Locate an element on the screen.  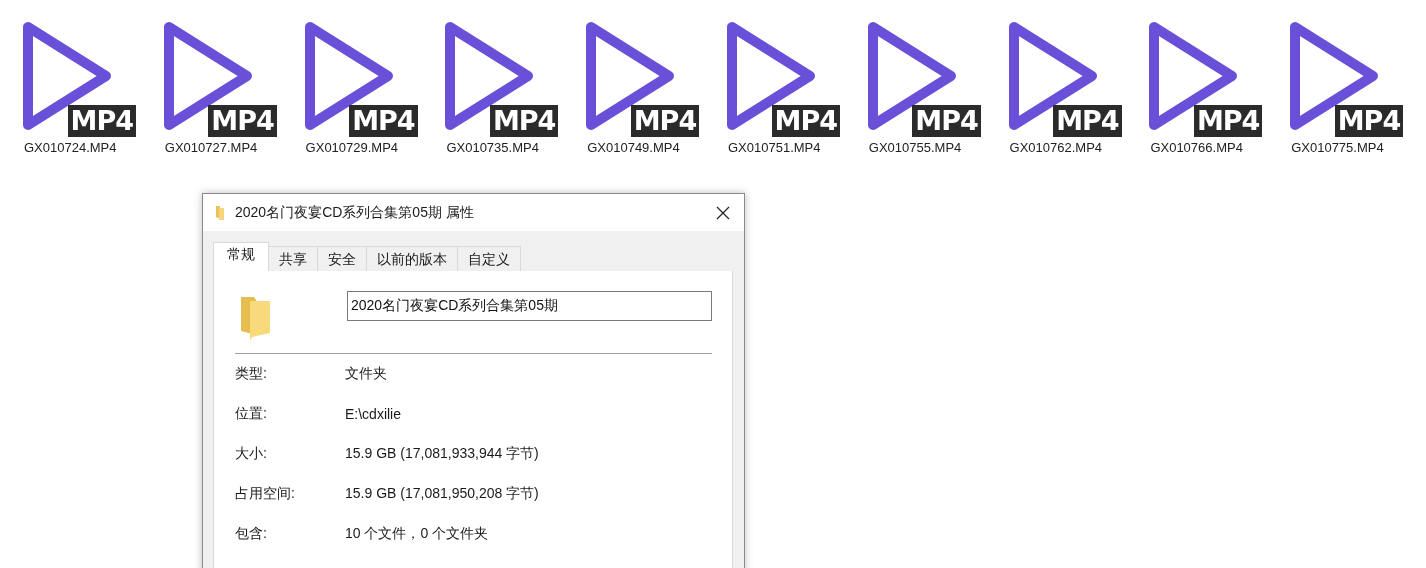
property-value: 15.9 GB (17,081,933,944 字节) is located at coordinates (442, 454).